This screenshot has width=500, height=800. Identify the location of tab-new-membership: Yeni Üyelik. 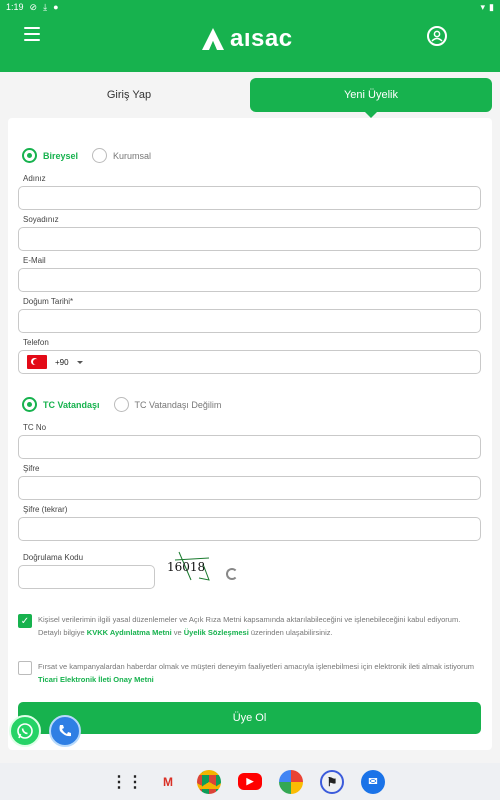
(371, 98).